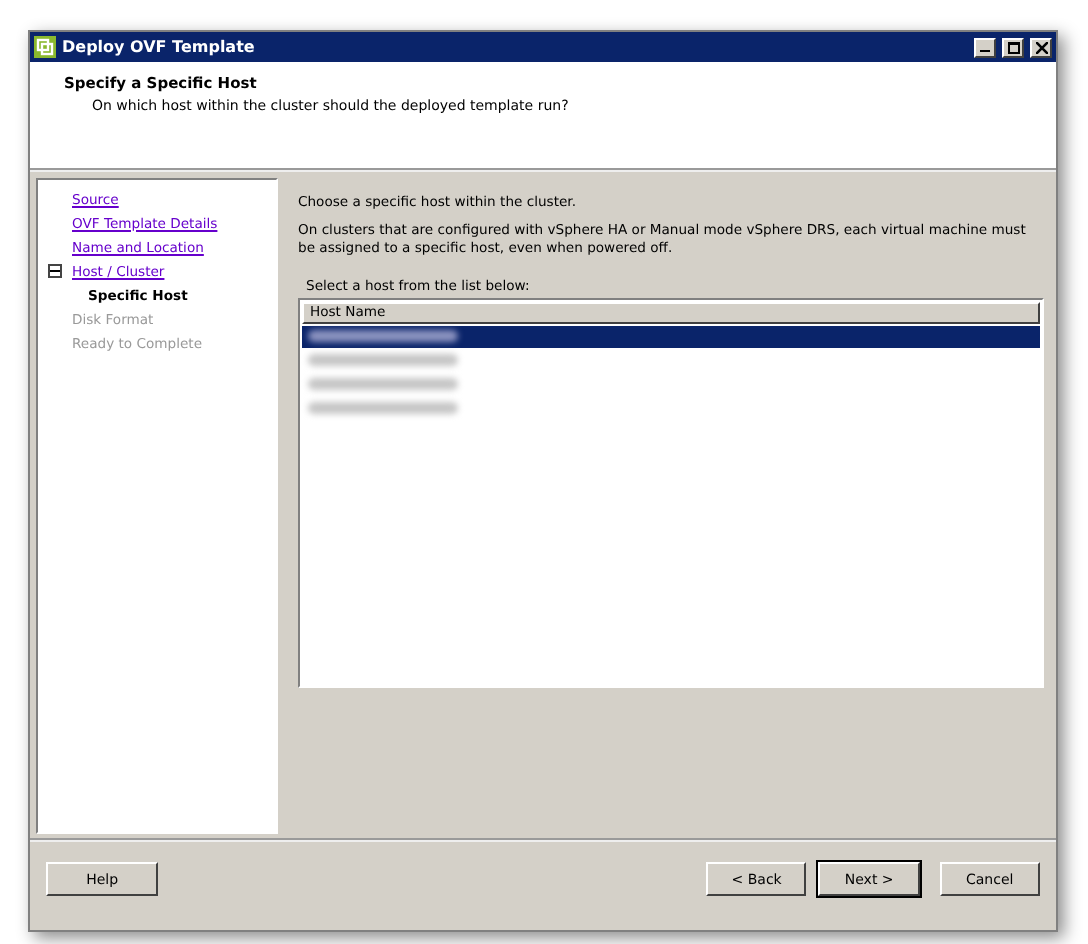 This screenshot has height=944, width=1088. I want to click on maximize-icon, so click(1013, 47).